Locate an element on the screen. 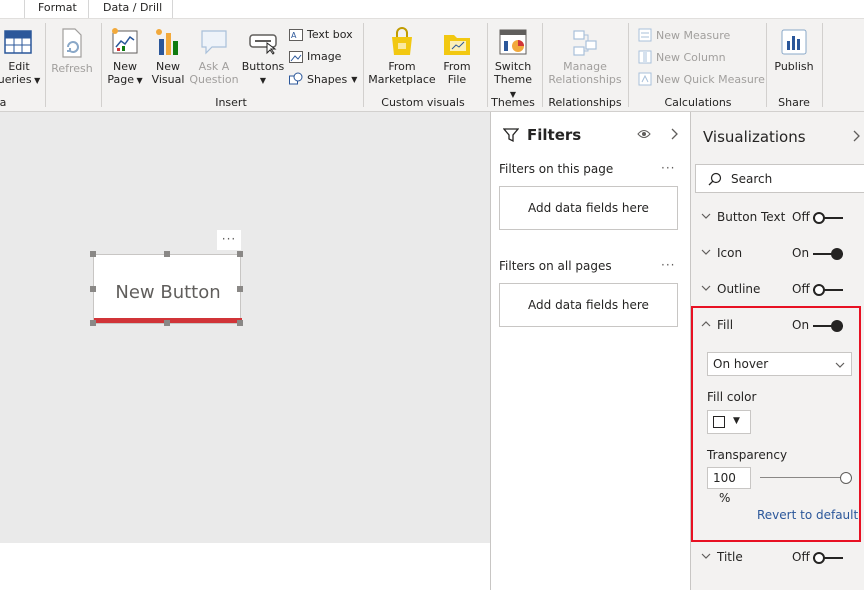 The height and width of the screenshot is (590, 864). format-card-title: Title Off is located at coordinates (777, 558).